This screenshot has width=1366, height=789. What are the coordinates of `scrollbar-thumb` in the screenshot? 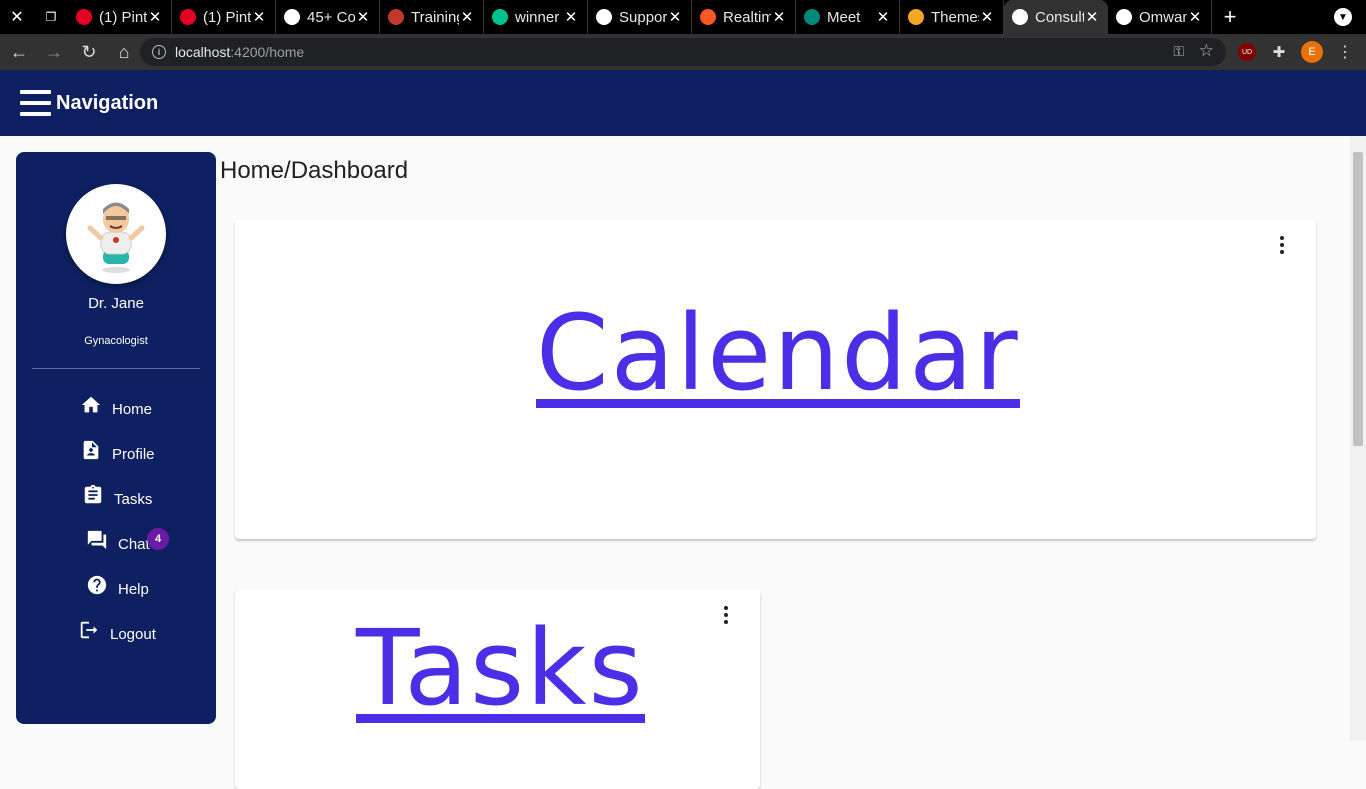 It's located at (1358, 299).